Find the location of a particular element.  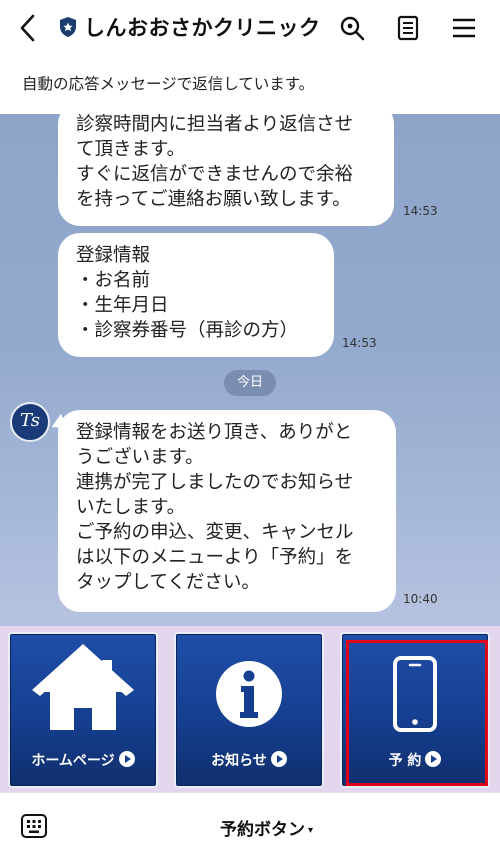

chat-header: しんおおさかクリニック is located at coordinates (250, 28).